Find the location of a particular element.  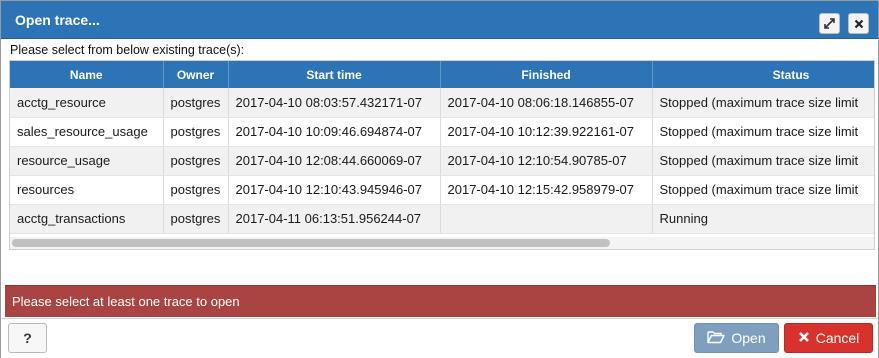

error-alert: Please select at least one trace to open is located at coordinates (440, 301).